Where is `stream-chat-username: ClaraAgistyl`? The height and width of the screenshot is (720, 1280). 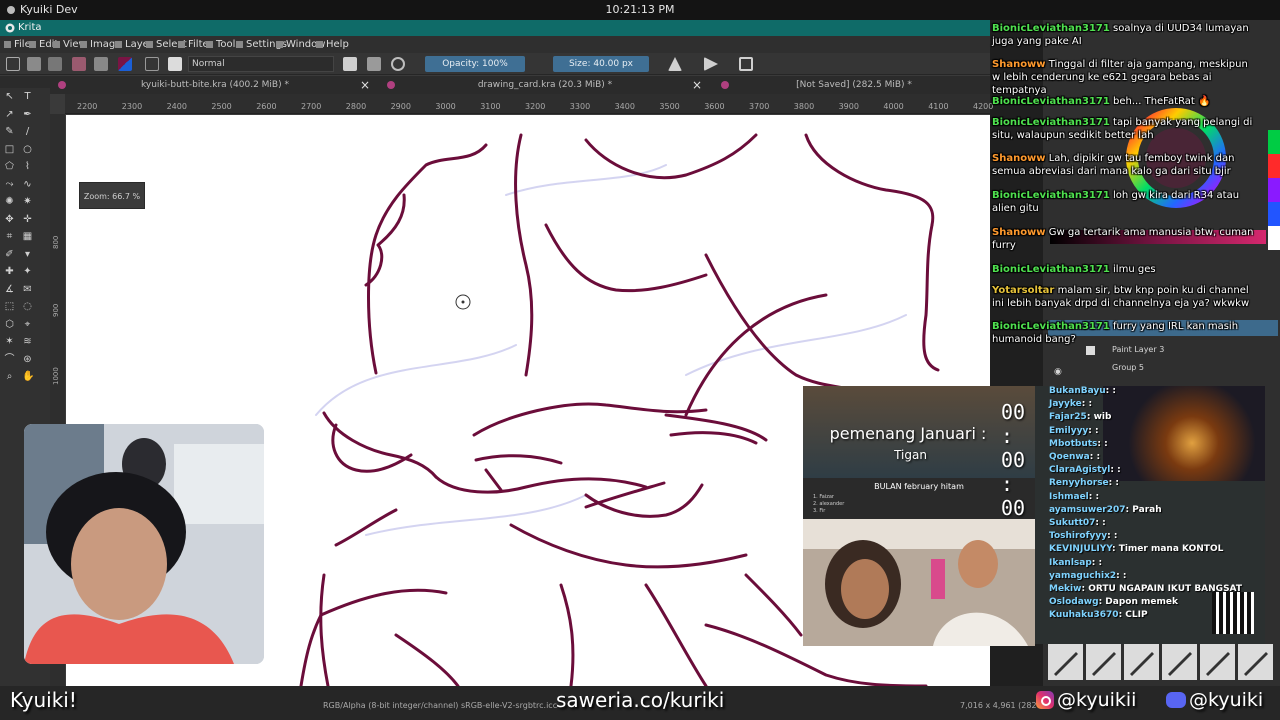 stream-chat-username: ClaraAgistyl is located at coordinates (1080, 470).